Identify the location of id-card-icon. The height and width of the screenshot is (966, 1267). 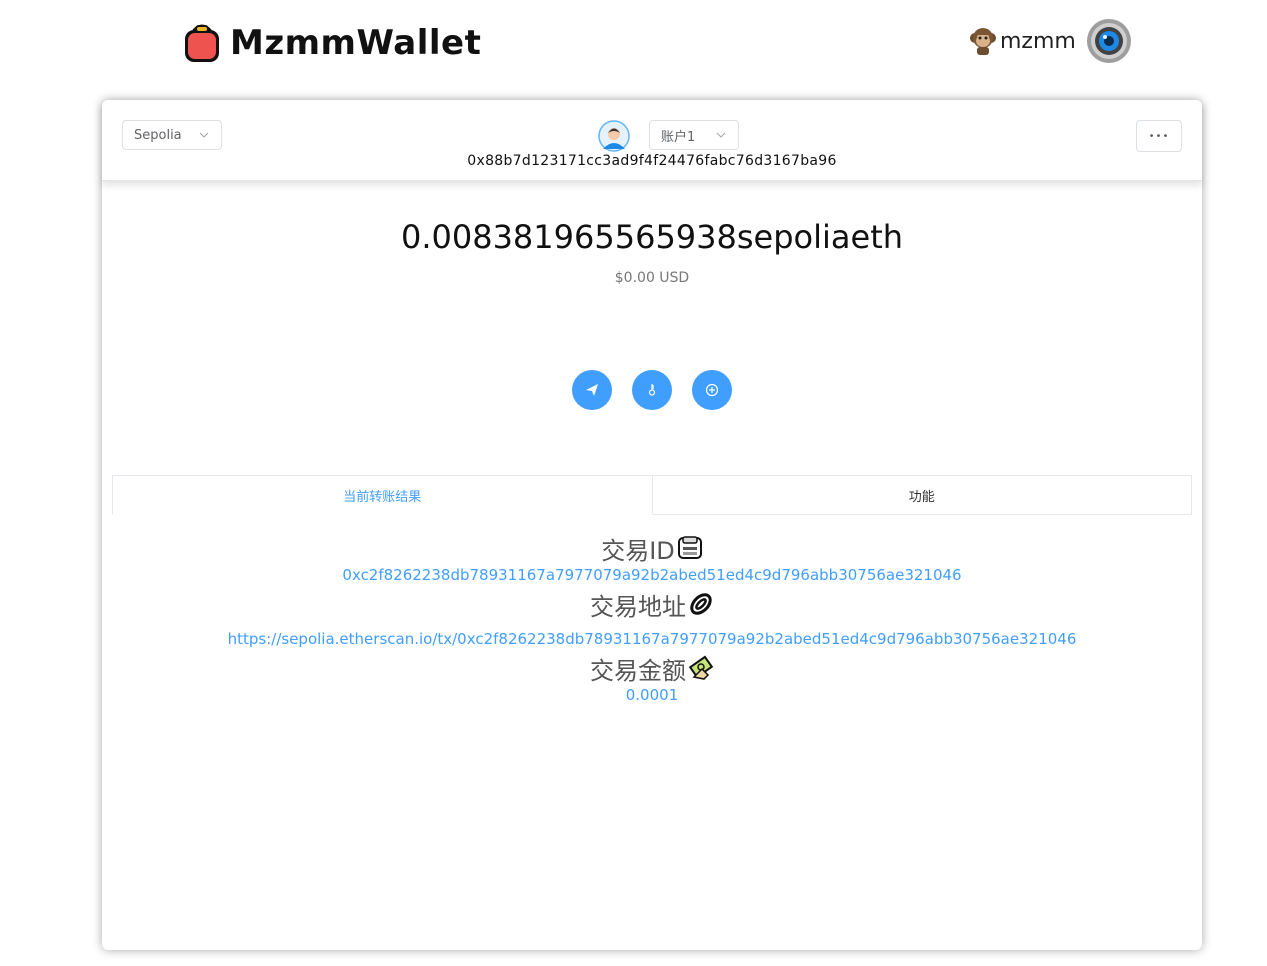
(689, 547).